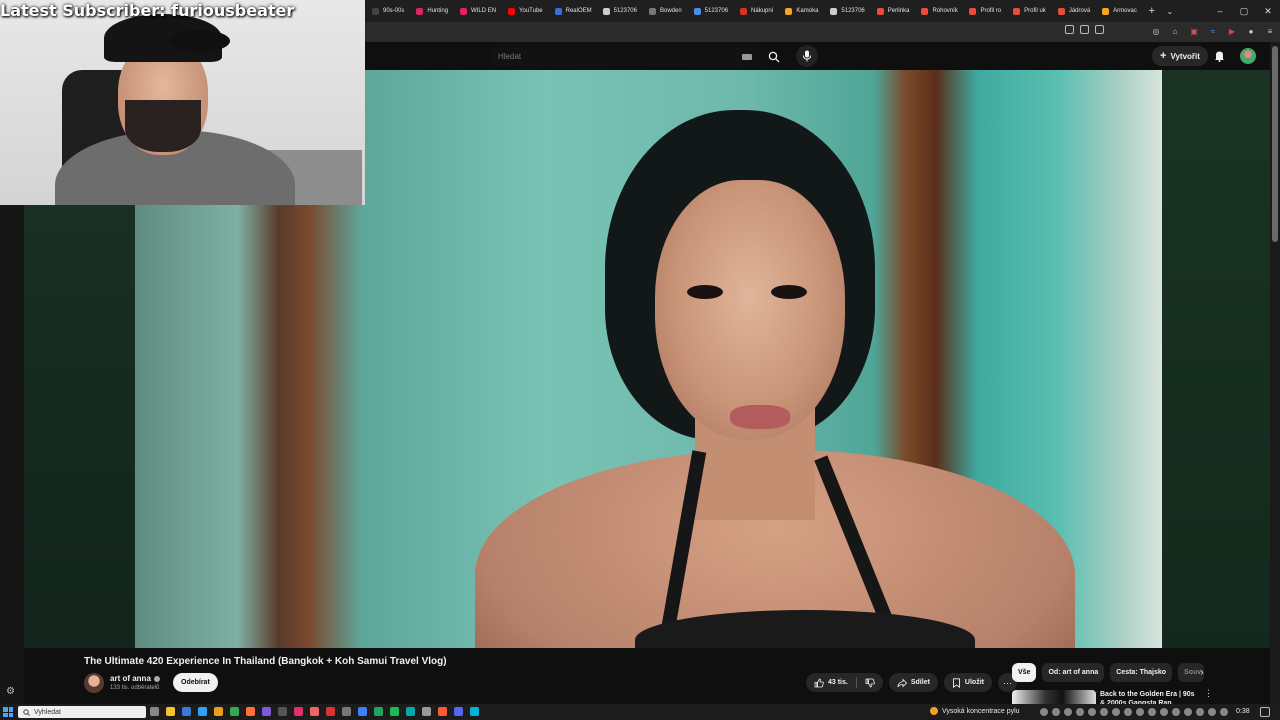 The width and height of the screenshot is (1280, 720). Describe the element at coordinates (1251, 31) in the screenshot. I see `profile-icon: ●` at that location.